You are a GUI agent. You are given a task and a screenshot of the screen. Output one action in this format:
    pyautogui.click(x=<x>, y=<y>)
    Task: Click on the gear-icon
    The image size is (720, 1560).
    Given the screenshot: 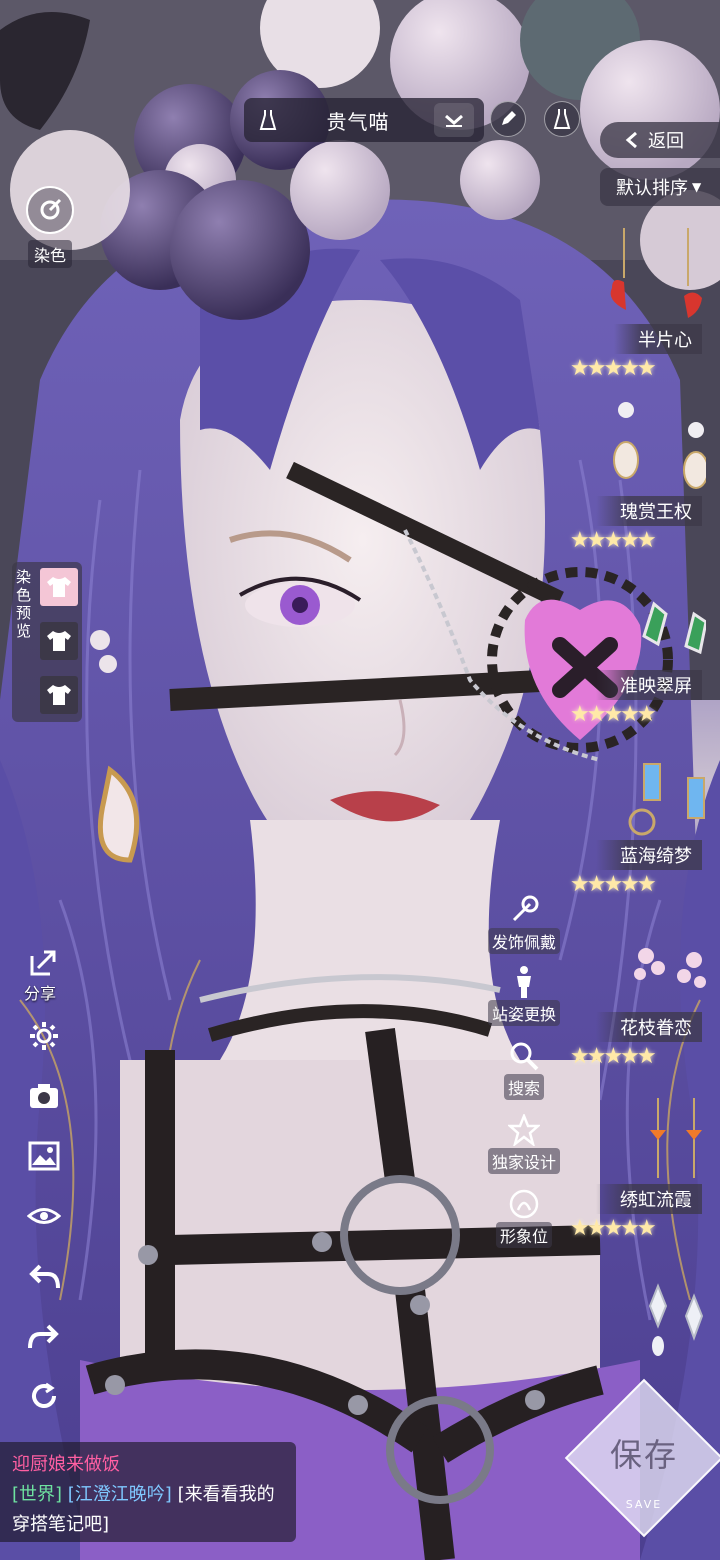 What is the action you would take?
    pyautogui.click(x=44, y=1036)
    